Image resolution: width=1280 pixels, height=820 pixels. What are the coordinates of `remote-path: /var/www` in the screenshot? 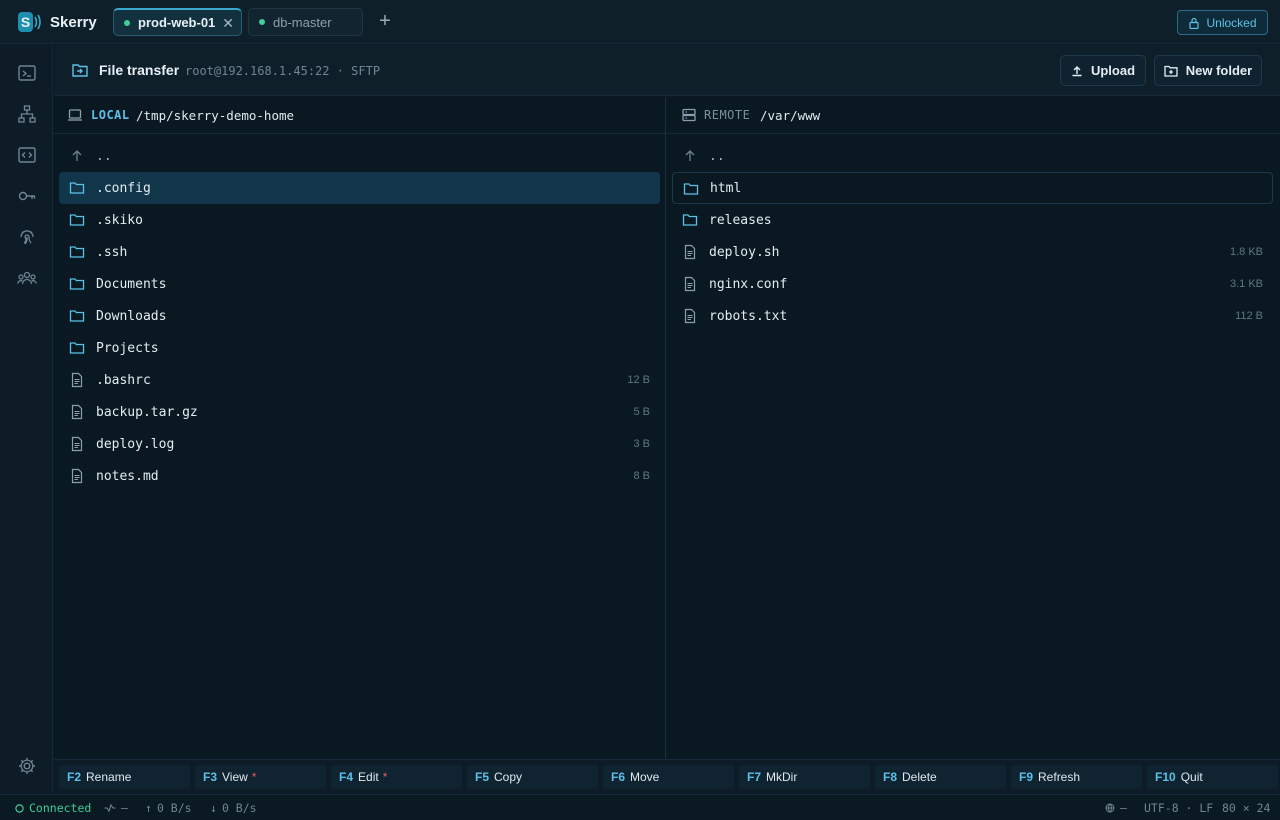 It's located at (790, 115).